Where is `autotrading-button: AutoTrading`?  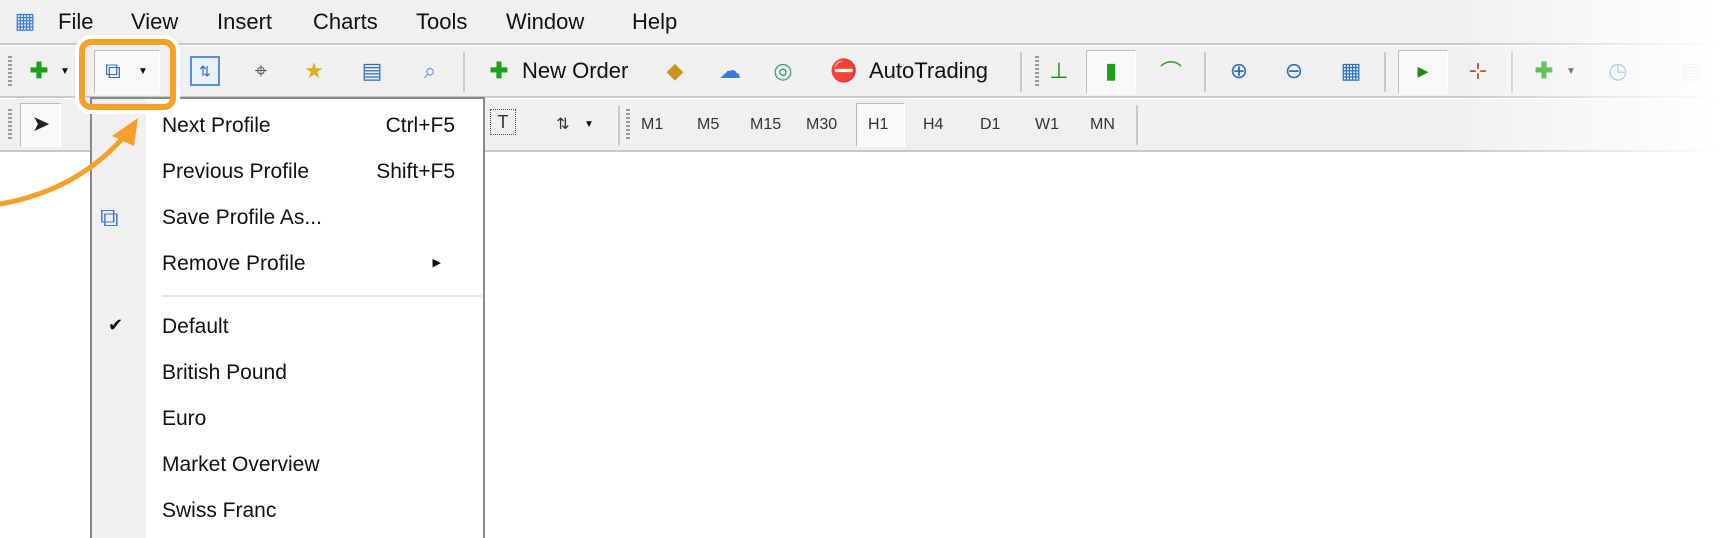 autotrading-button: AutoTrading is located at coordinates (928, 71).